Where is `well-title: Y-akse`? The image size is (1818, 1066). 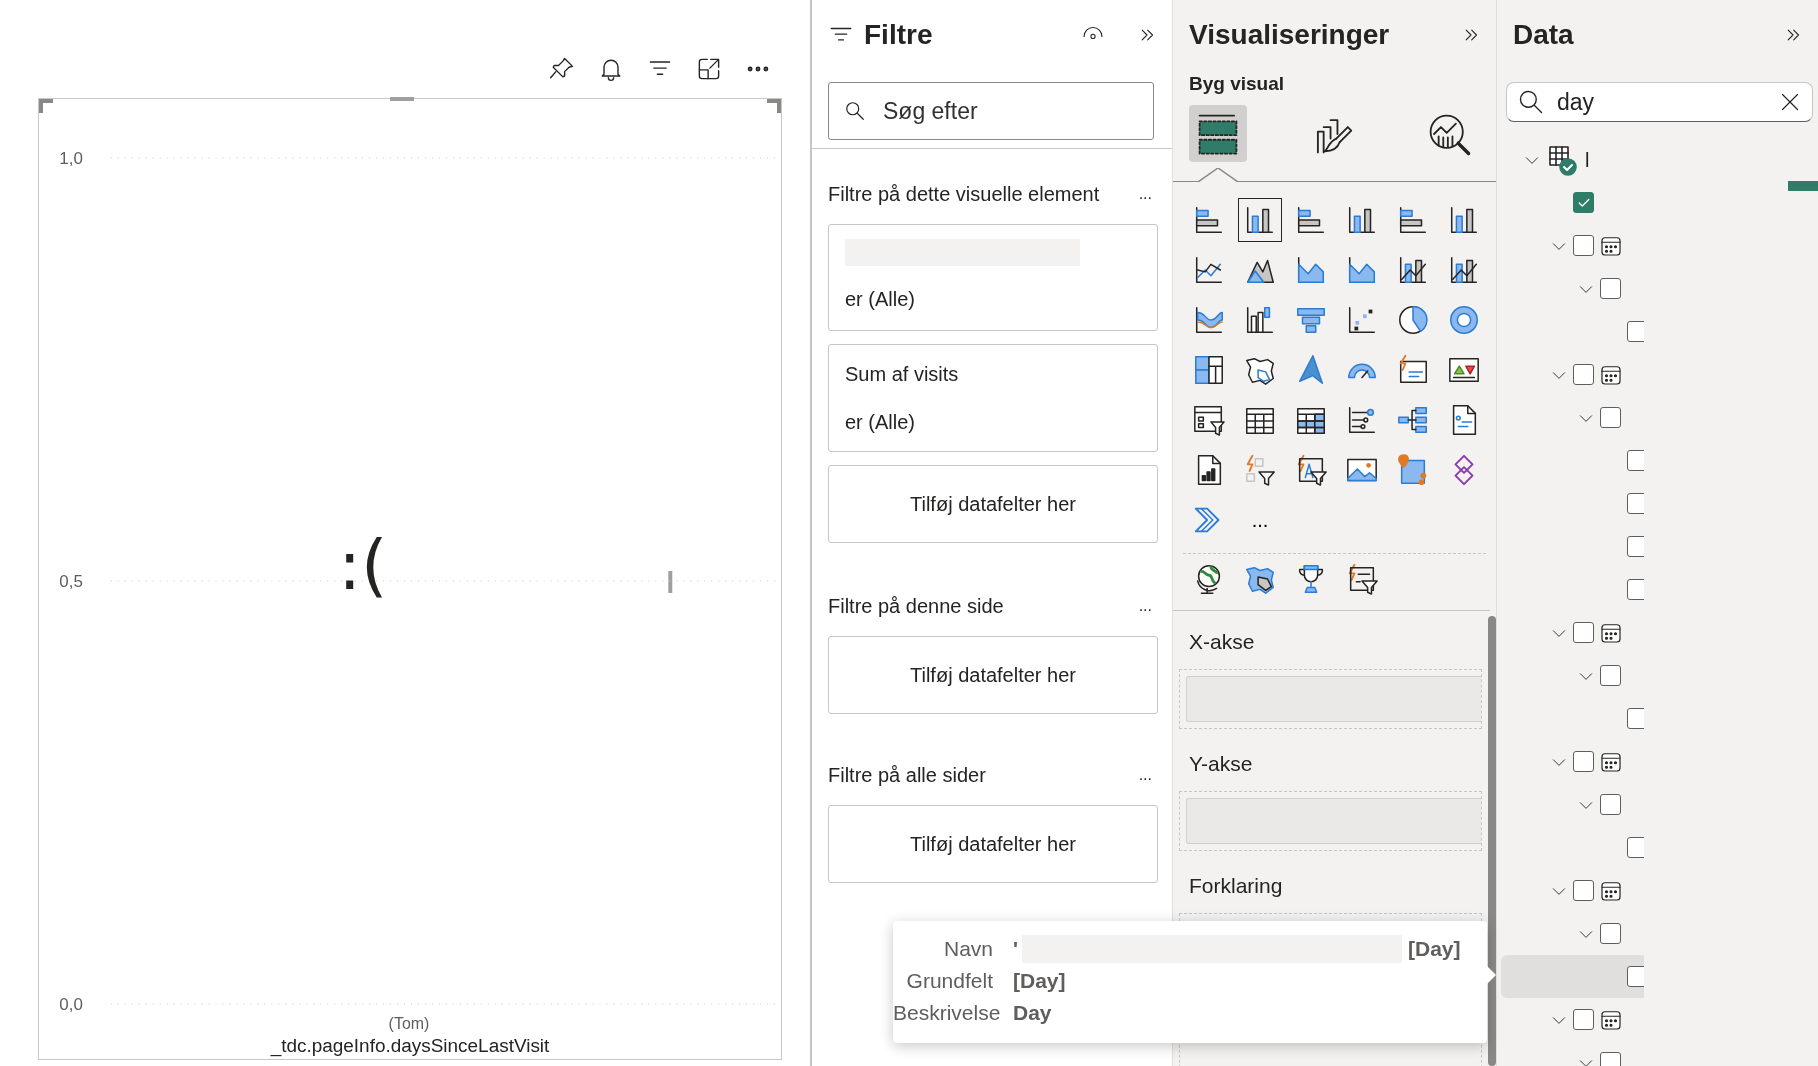
well-title: Y-akse is located at coordinates (1221, 764).